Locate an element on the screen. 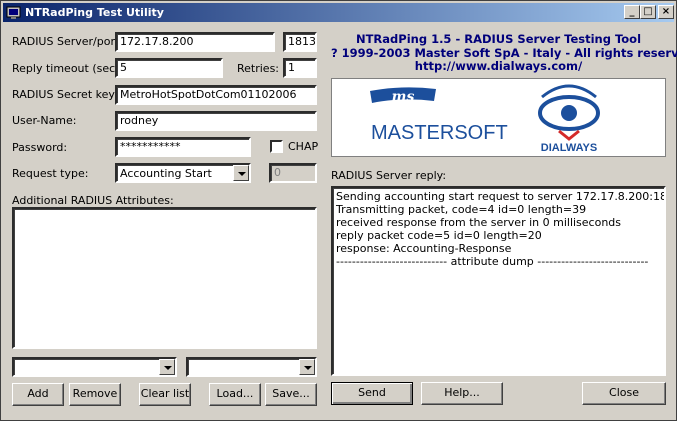  username-input: rodney is located at coordinates (216, 121).